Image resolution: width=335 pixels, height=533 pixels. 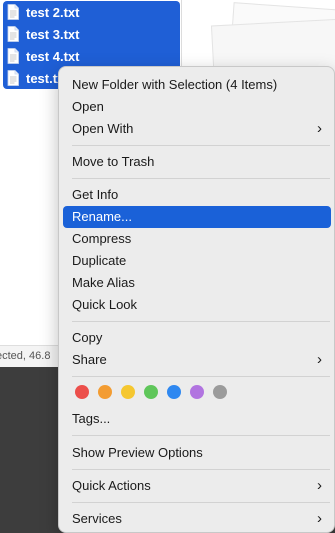 What do you see at coordinates (103, 128) in the screenshot?
I see `menu-item-label: Open With` at bounding box center [103, 128].